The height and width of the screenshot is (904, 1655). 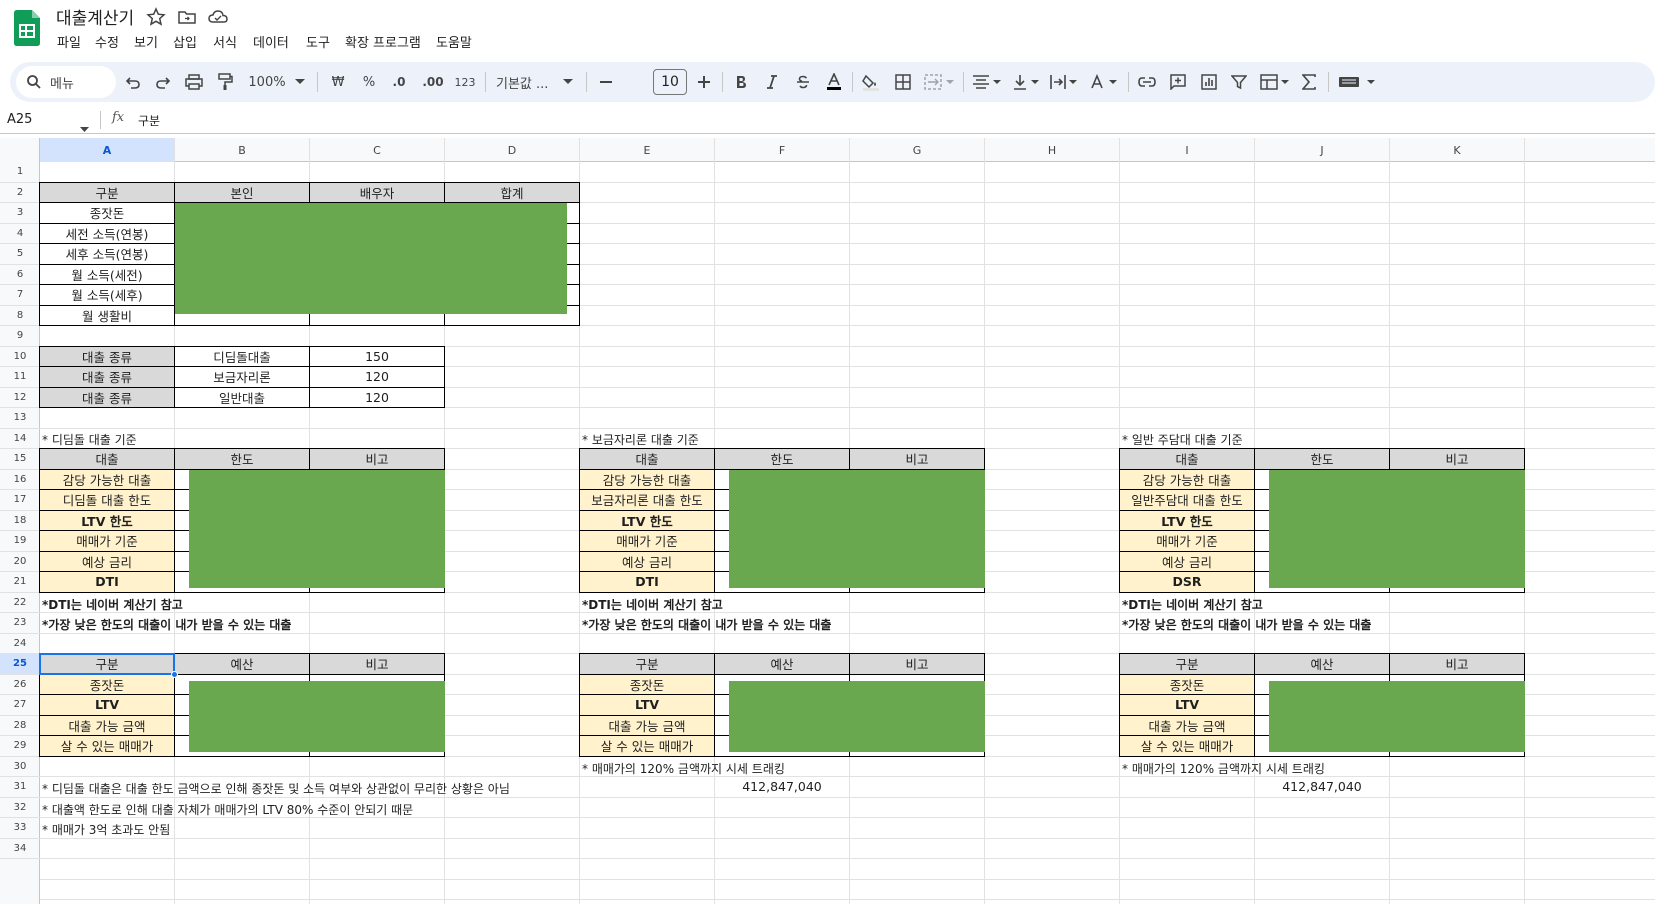 I want to click on row-header-14: 14, so click(x=20, y=439).